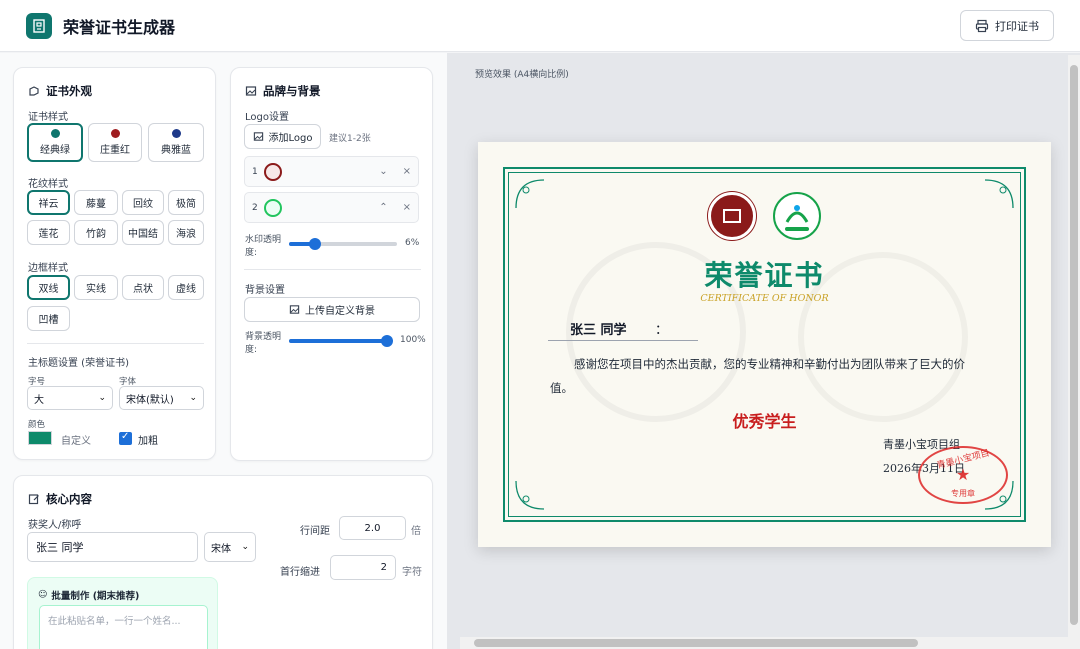 This screenshot has height=649, width=1080. I want to click on border-option: 点状, so click(143, 287).